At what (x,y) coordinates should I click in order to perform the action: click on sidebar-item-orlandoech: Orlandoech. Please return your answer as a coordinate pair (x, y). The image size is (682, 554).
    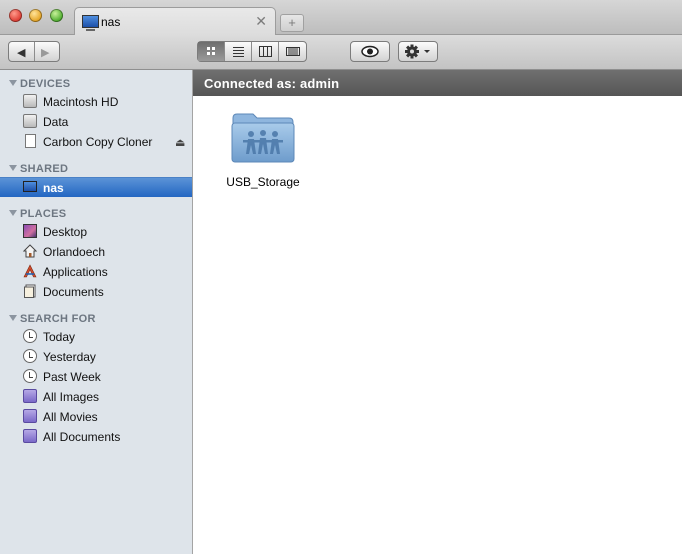
    Looking at the image, I should click on (96, 251).